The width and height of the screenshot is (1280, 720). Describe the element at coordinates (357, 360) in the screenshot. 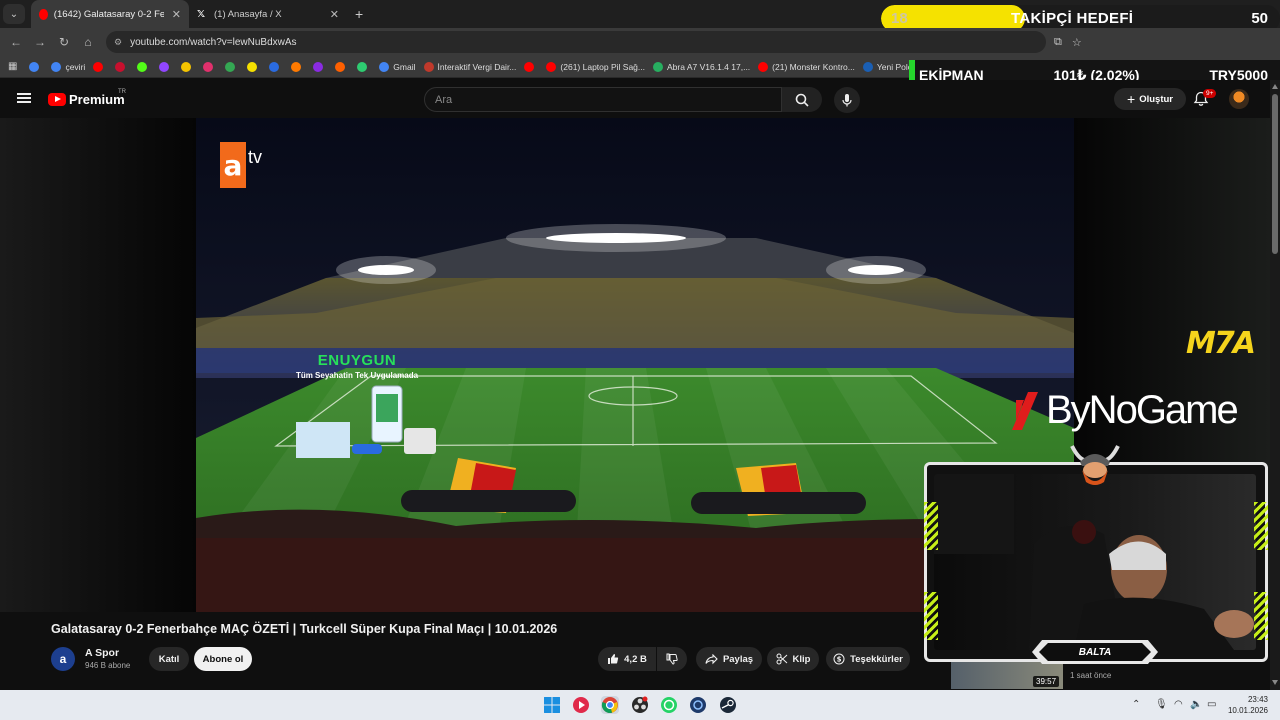

I see `sponsor-title: ENUYGUN` at that location.